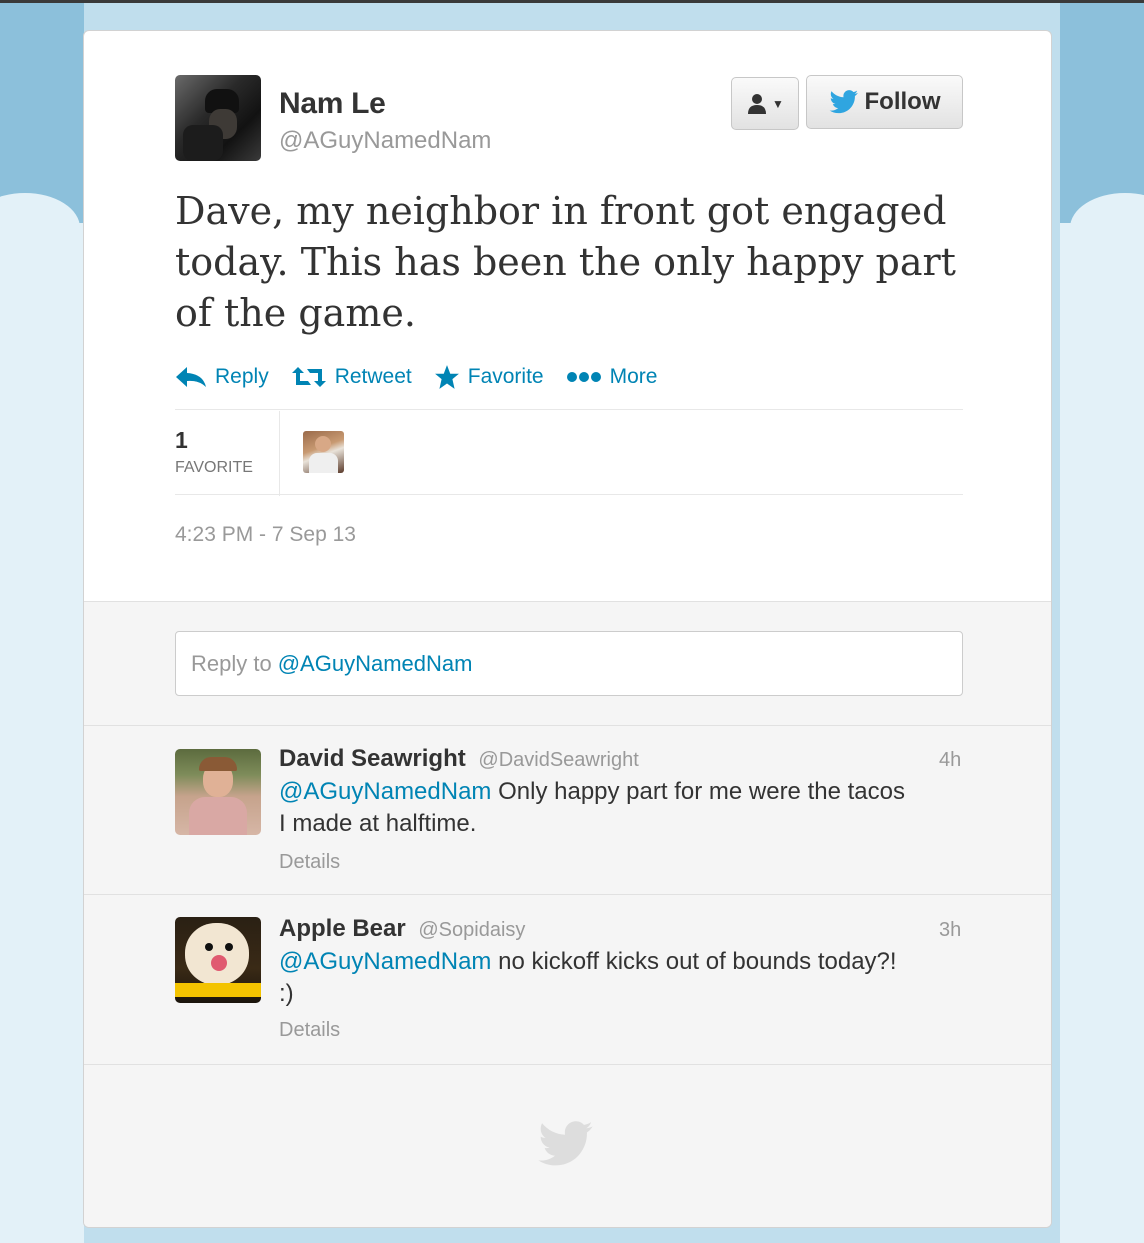 Image resolution: width=1144 pixels, height=1243 pixels. What do you see at coordinates (633, 376) in the screenshot?
I see `more-action-label: More` at bounding box center [633, 376].